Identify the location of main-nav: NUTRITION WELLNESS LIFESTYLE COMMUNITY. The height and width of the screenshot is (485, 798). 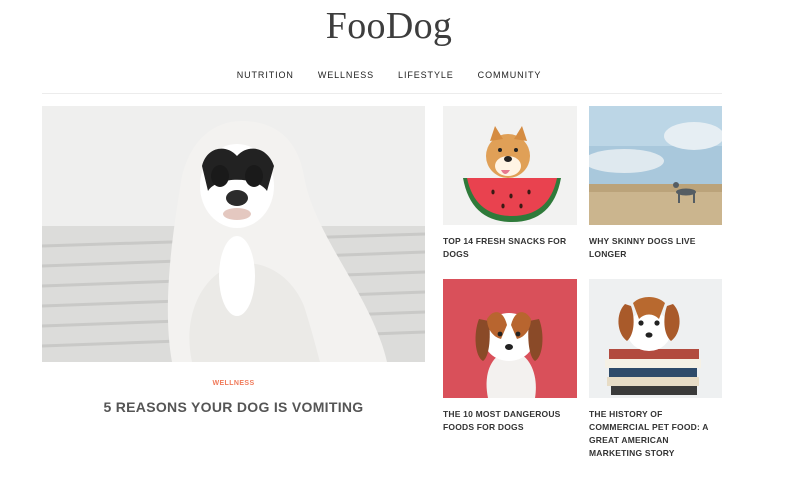
(389, 75).